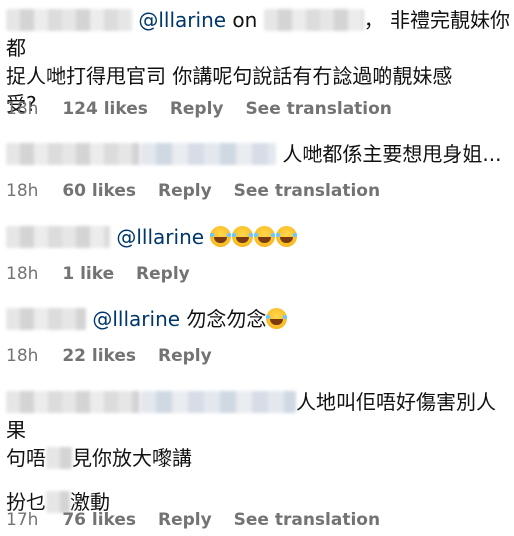 This screenshot has width=514, height=536. What do you see at coordinates (223, 319) in the screenshot?
I see `comment-4-body: 勿念勿念` at bounding box center [223, 319].